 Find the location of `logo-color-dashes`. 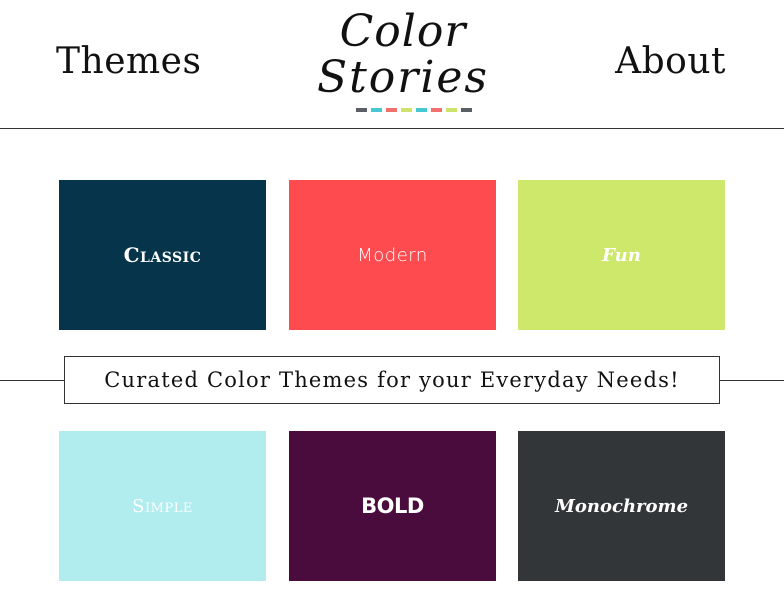

logo-color-dashes is located at coordinates (414, 110).